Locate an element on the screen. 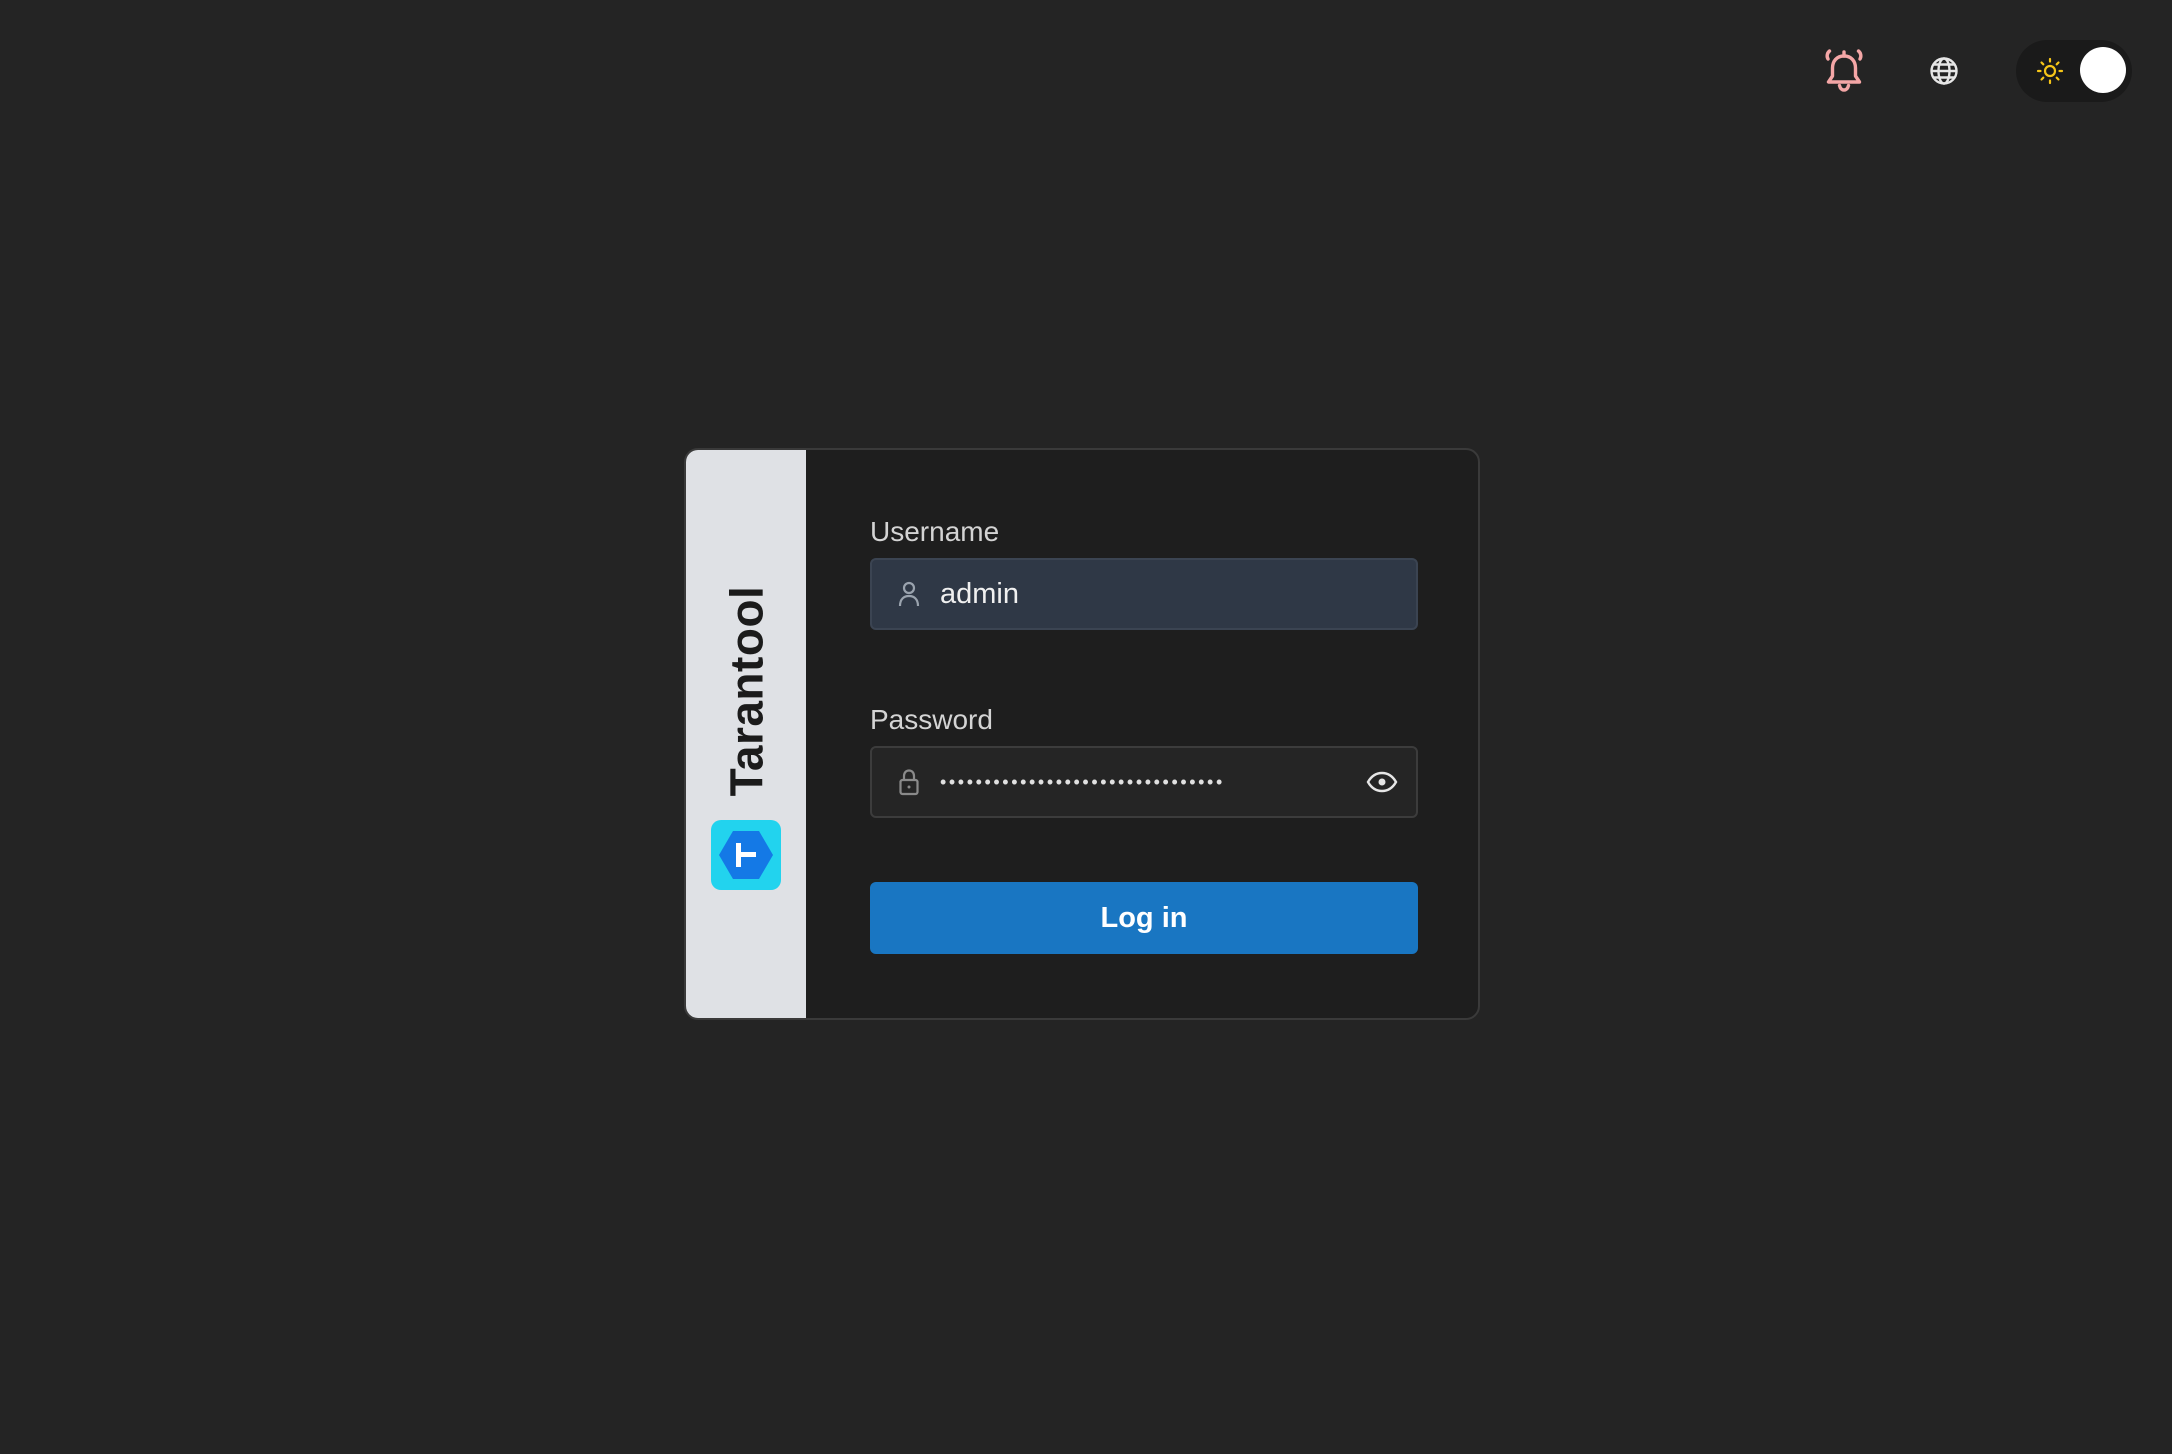 This screenshot has width=2172, height=1454. username-label: Username is located at coordinates (935, 531).